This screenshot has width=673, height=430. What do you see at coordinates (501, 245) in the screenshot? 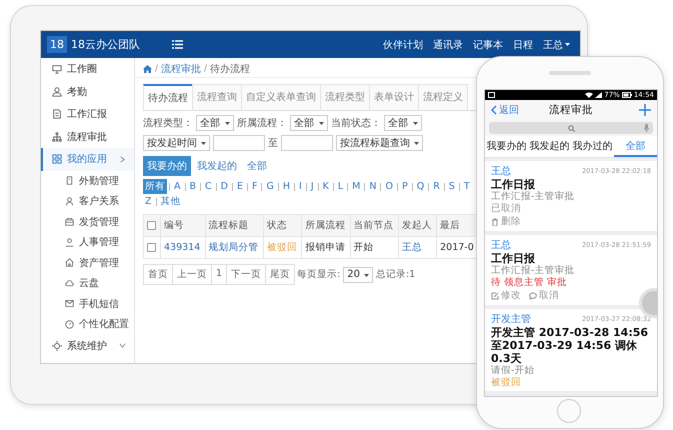
I see `author-name: 王总` at bounding box center [501, 245].